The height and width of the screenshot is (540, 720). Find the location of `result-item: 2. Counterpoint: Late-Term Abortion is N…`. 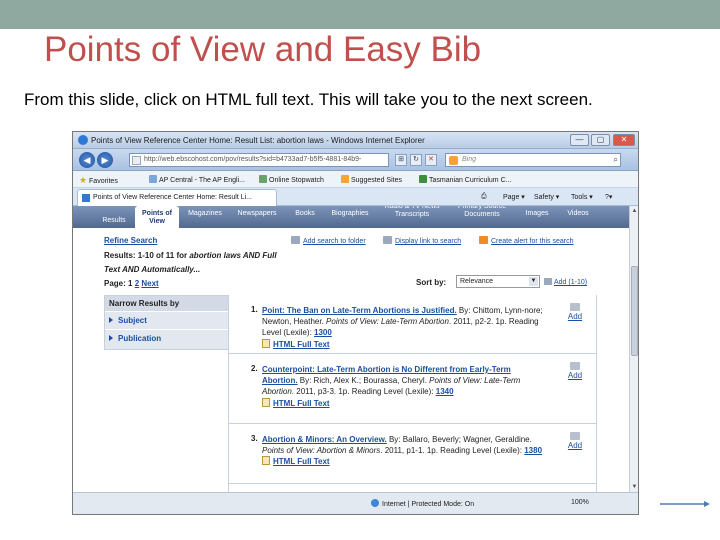

result-item: 2. Counterpoint: Late-Term Abortion is N… is located at coordinates (413, 389).